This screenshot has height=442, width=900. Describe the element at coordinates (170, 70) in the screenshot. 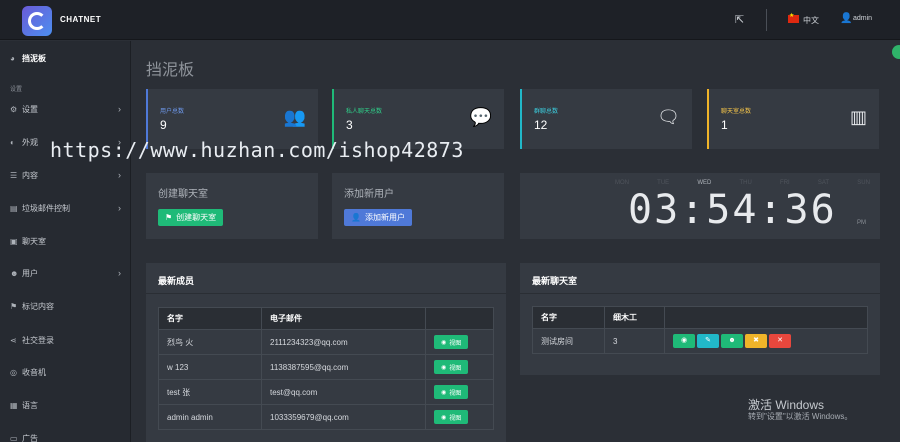

I see `page-title: 挡泥板` at that location.